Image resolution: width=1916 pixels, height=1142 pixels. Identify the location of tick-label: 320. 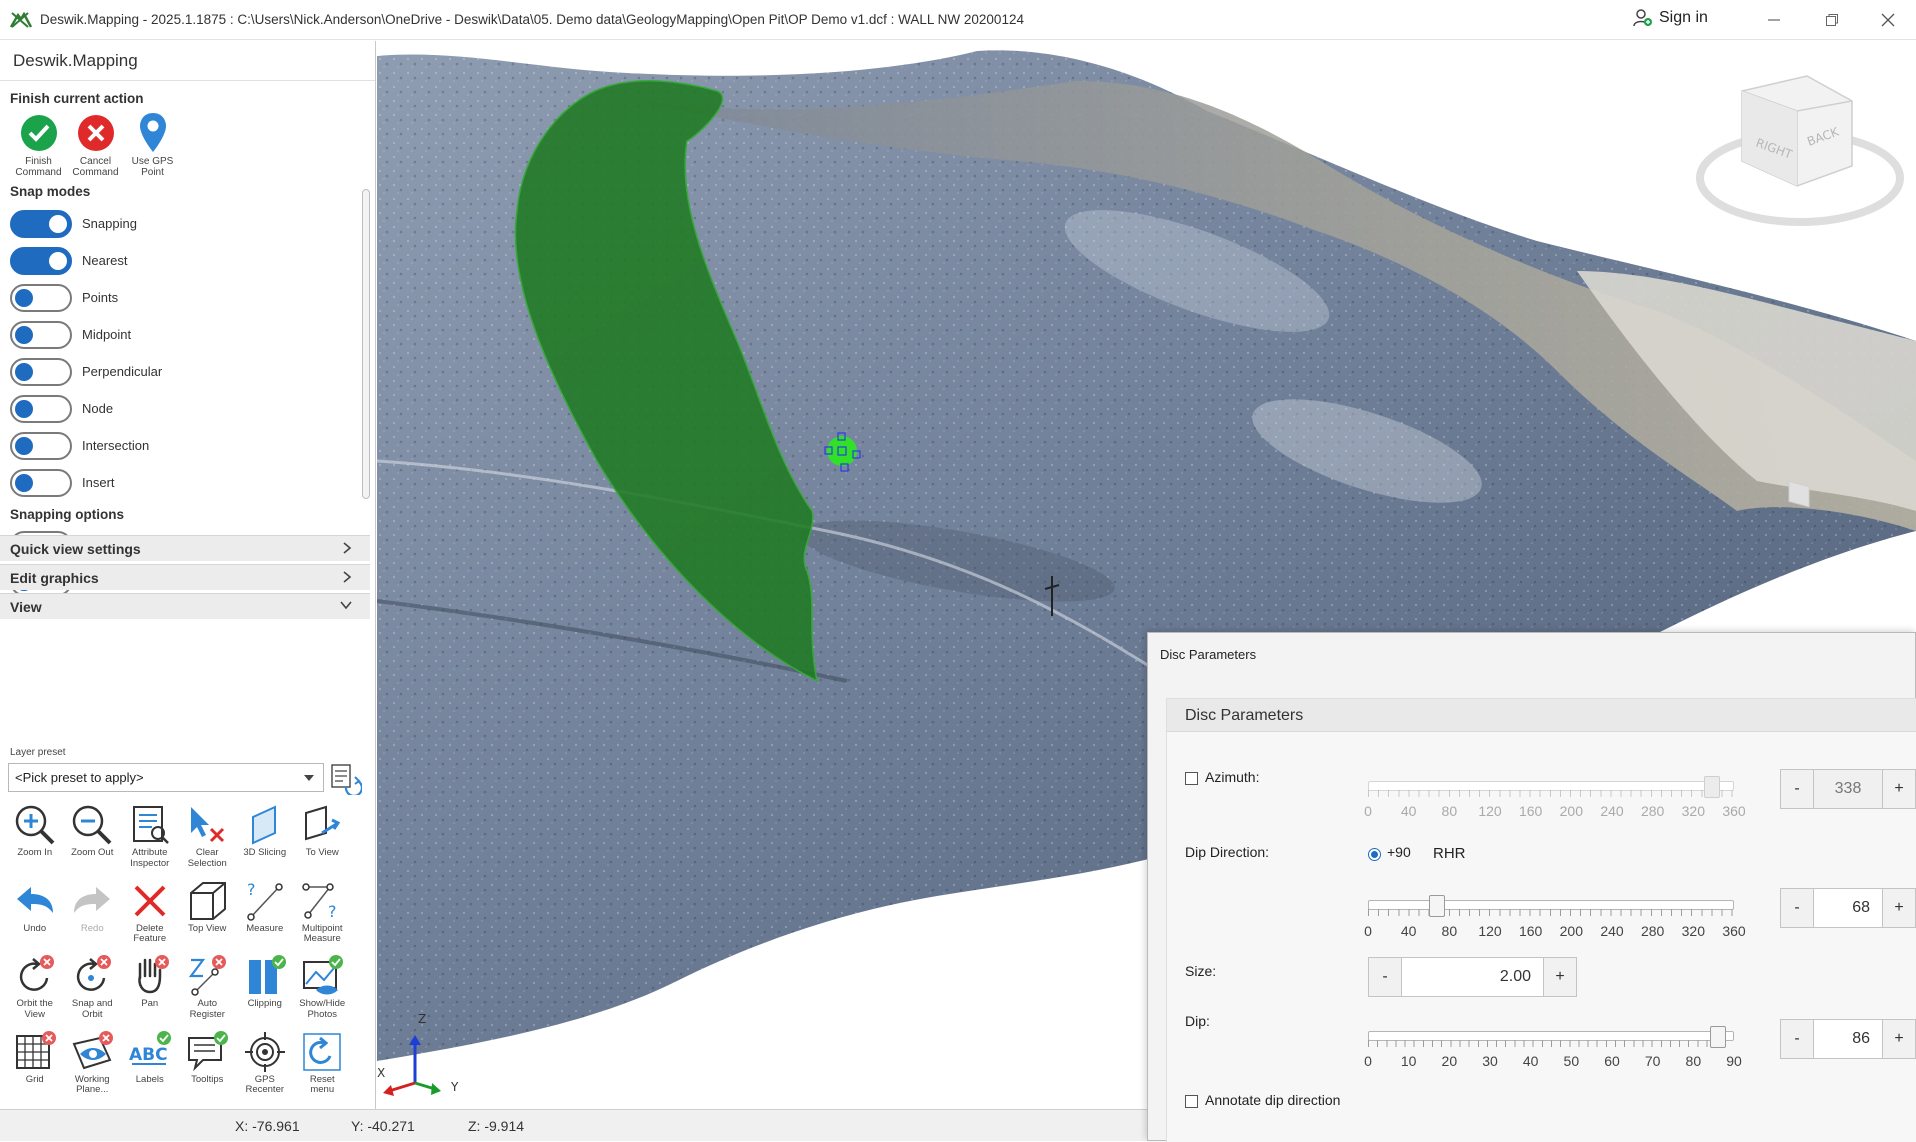
(1693, 931).